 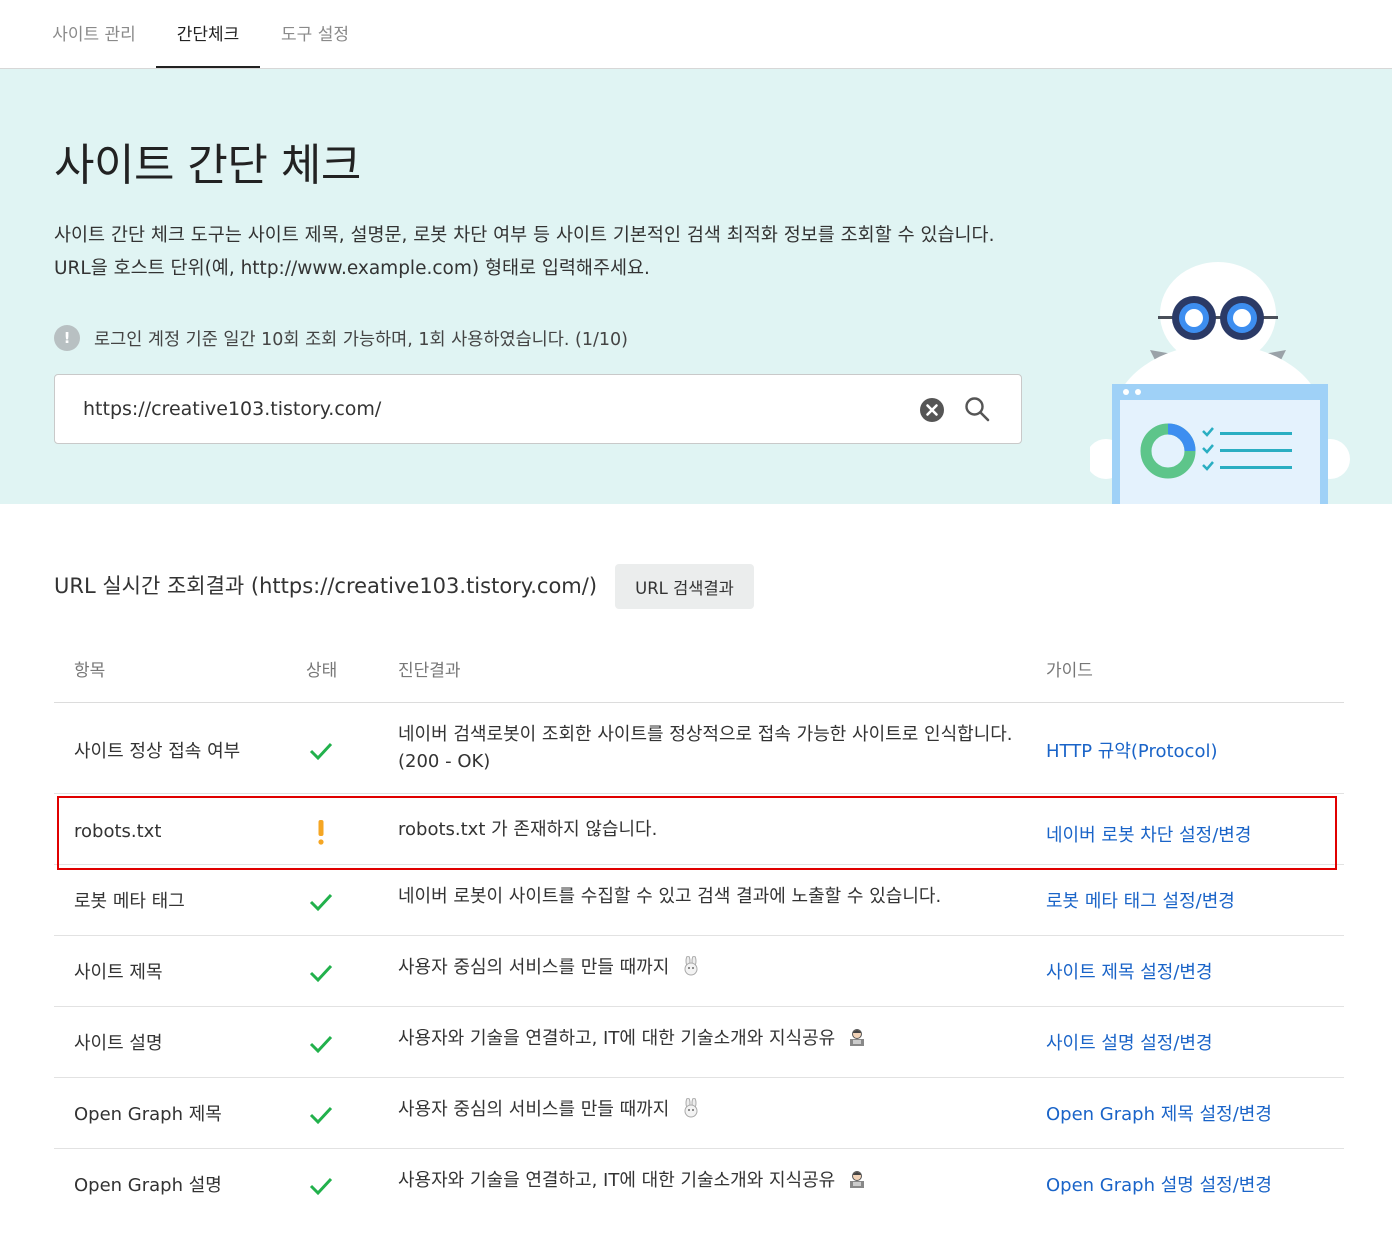 What do you see at coordinates (90, 671) in the screenshot?
I see `header-item: 항목` at bounding box center [90, 671].